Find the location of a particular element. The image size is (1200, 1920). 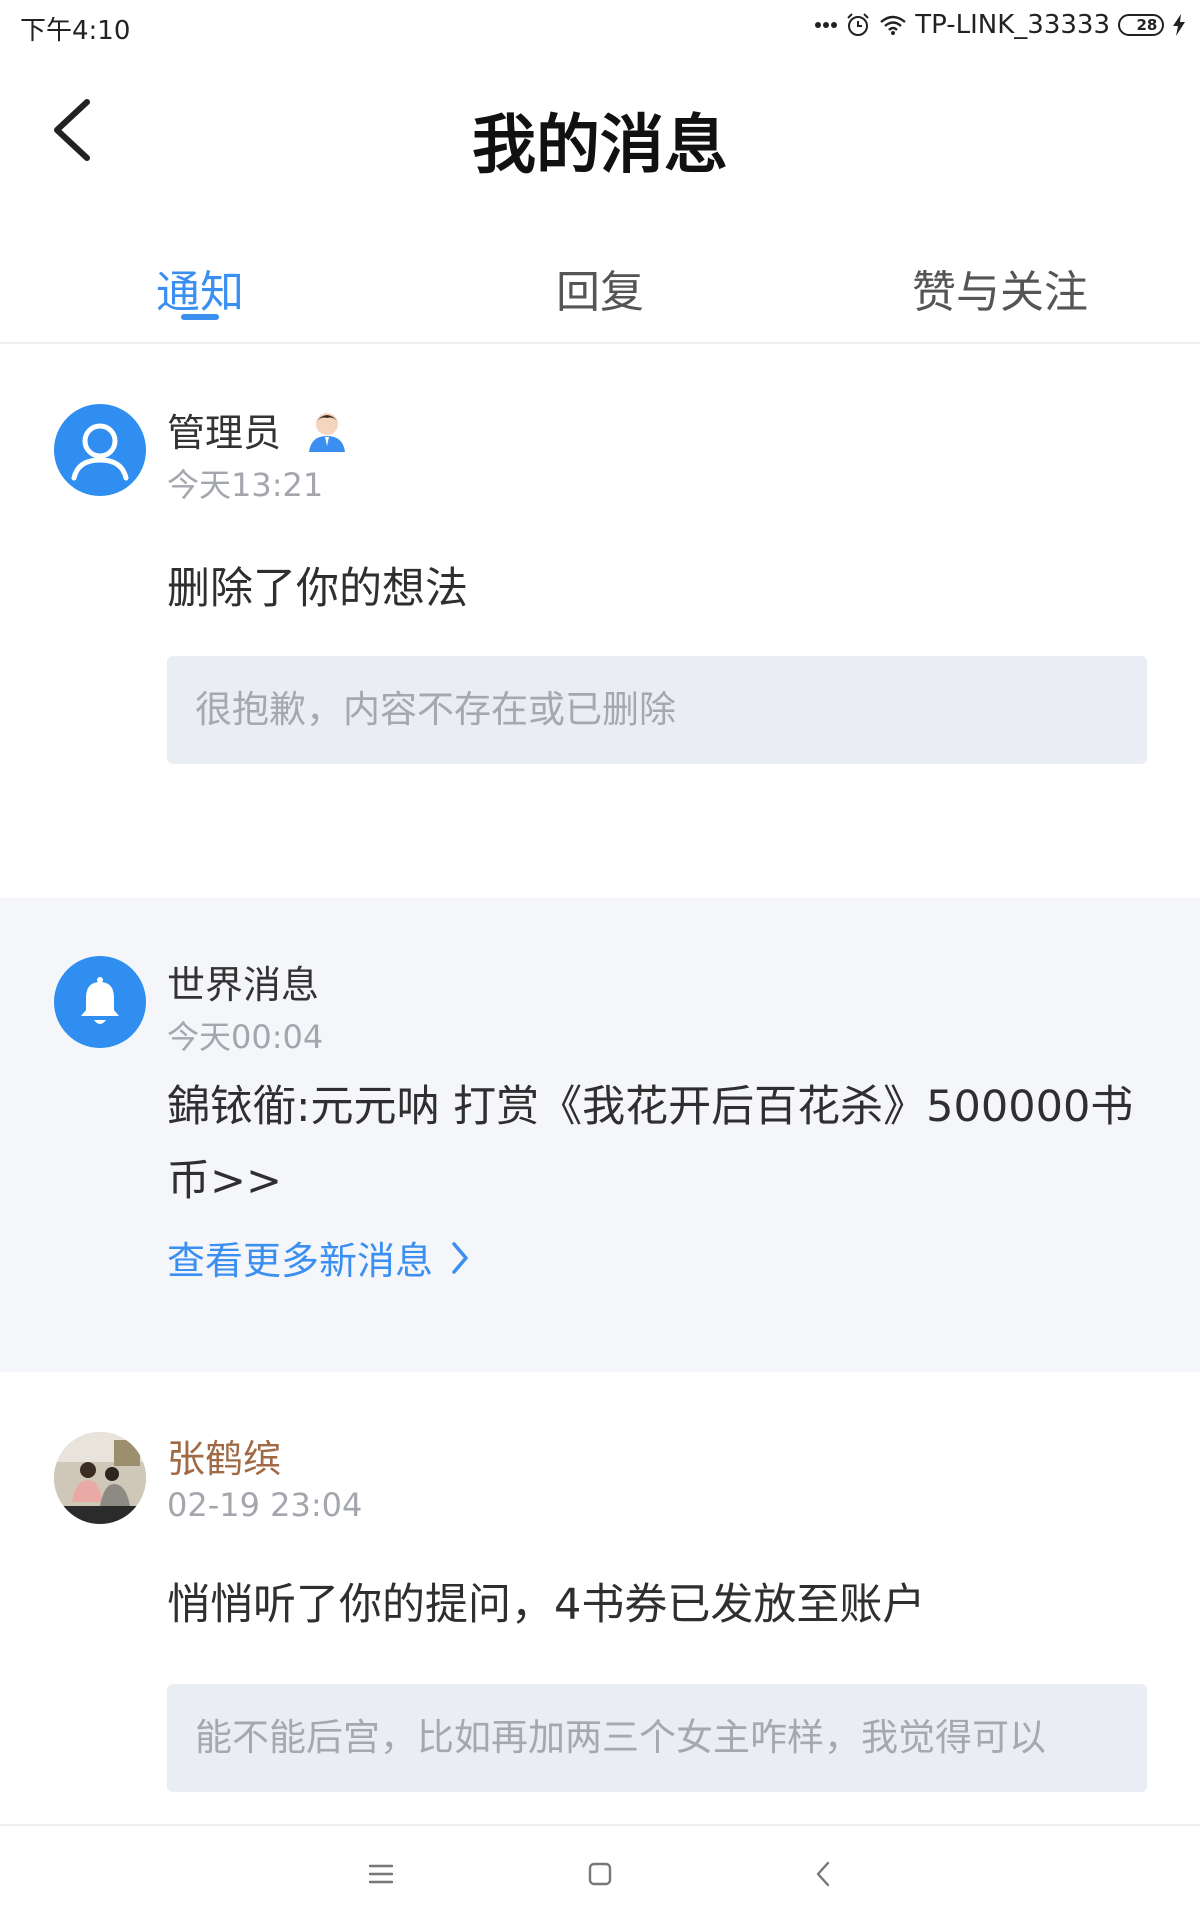

chevron-right-icon is located at coordinates (460, 1257).